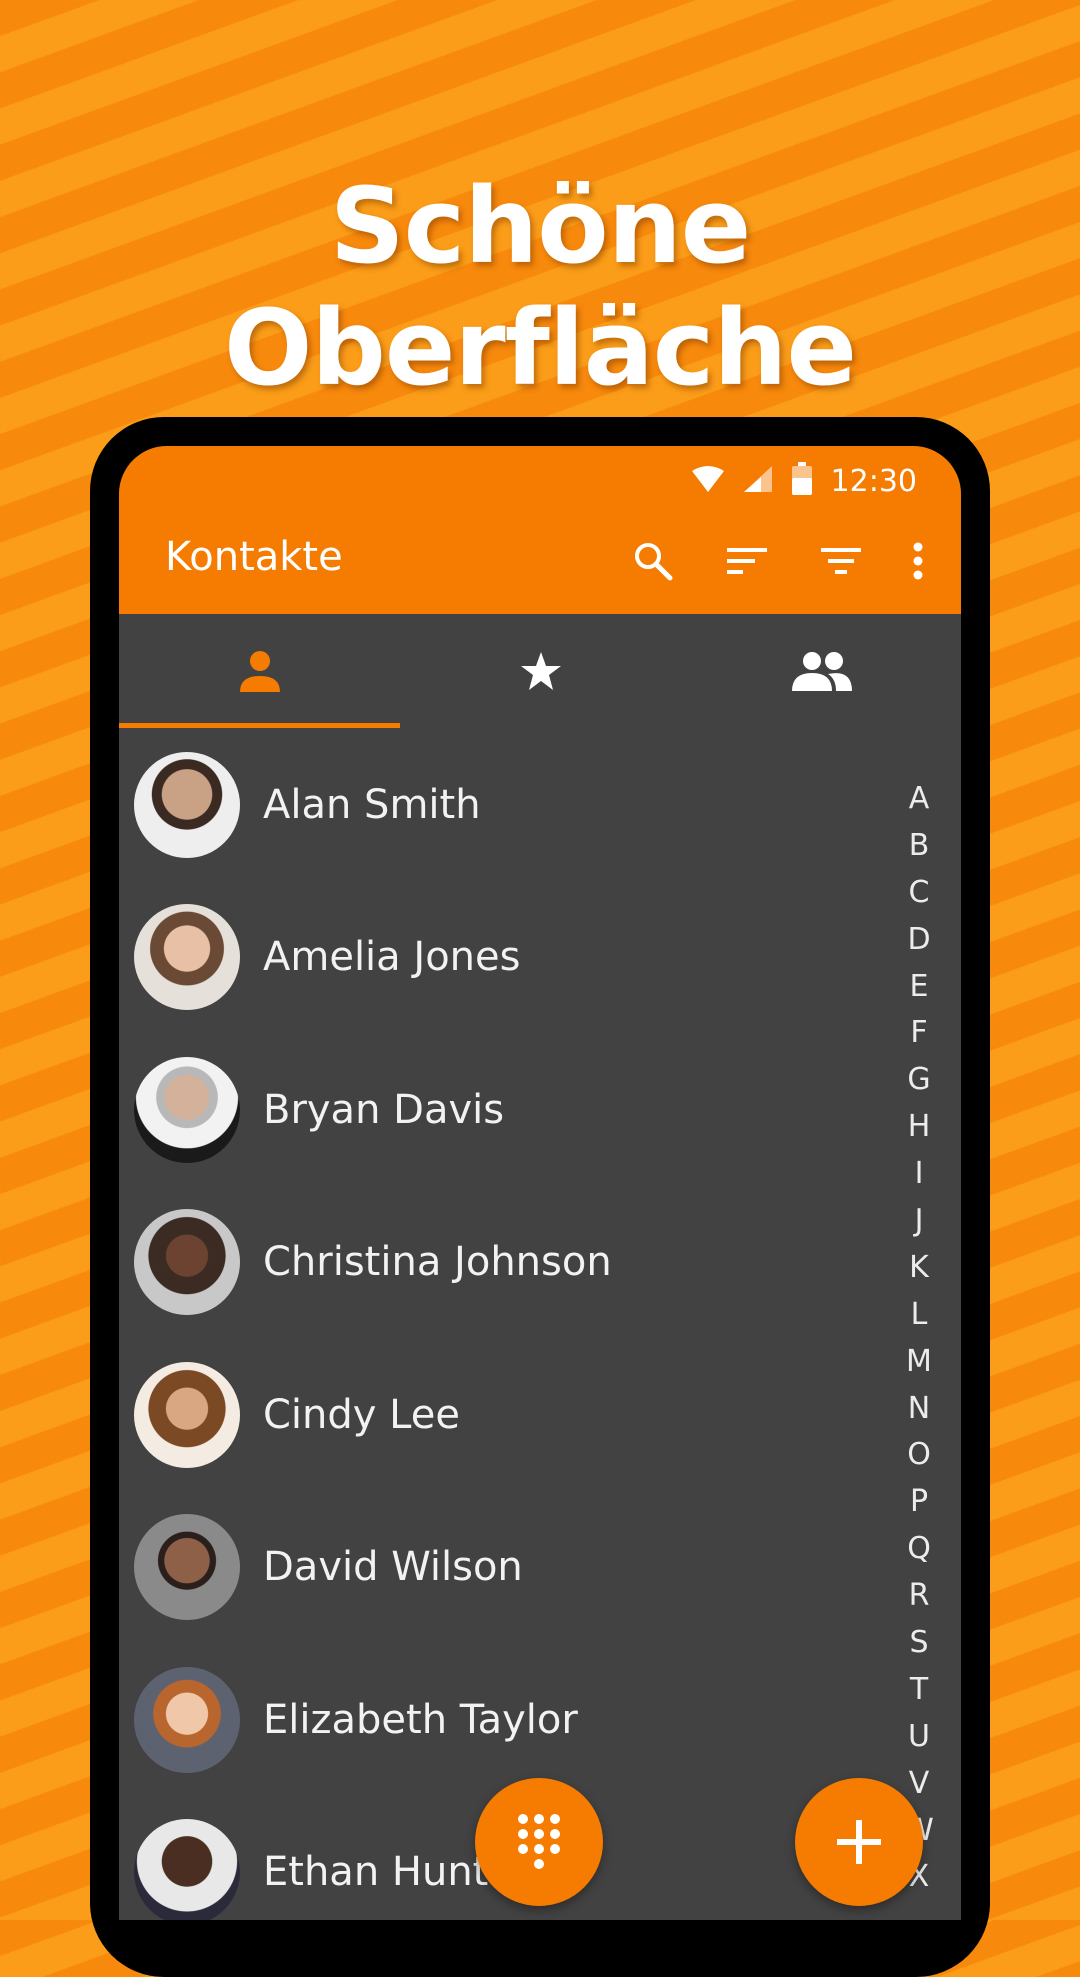 The image size is (1080, 1977). Describe the element at coordinates (393, 1567) in the screenshot. I see `contact-name: David Wilson` at that location.